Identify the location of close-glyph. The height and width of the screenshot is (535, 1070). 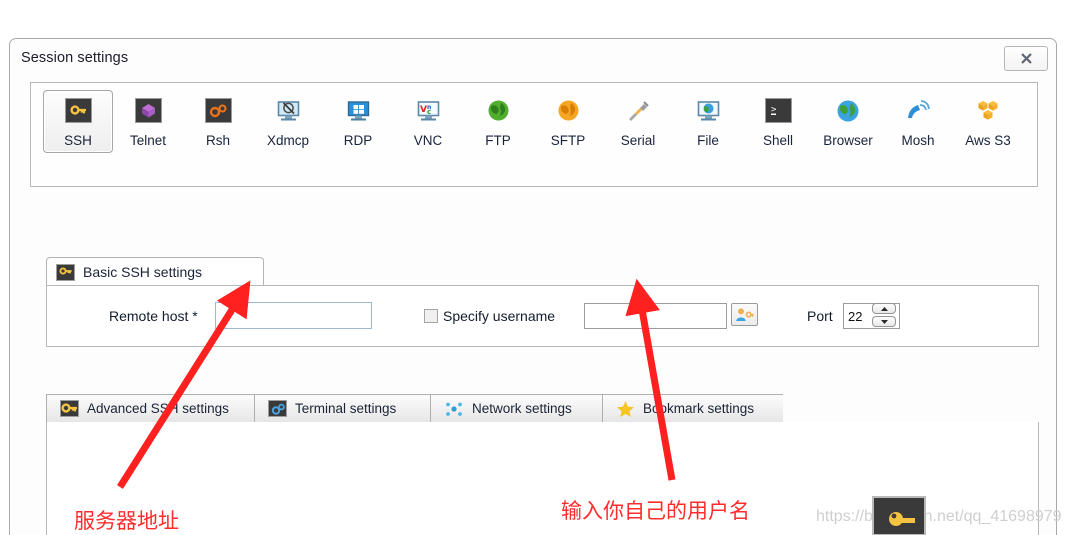
(1026, 58).